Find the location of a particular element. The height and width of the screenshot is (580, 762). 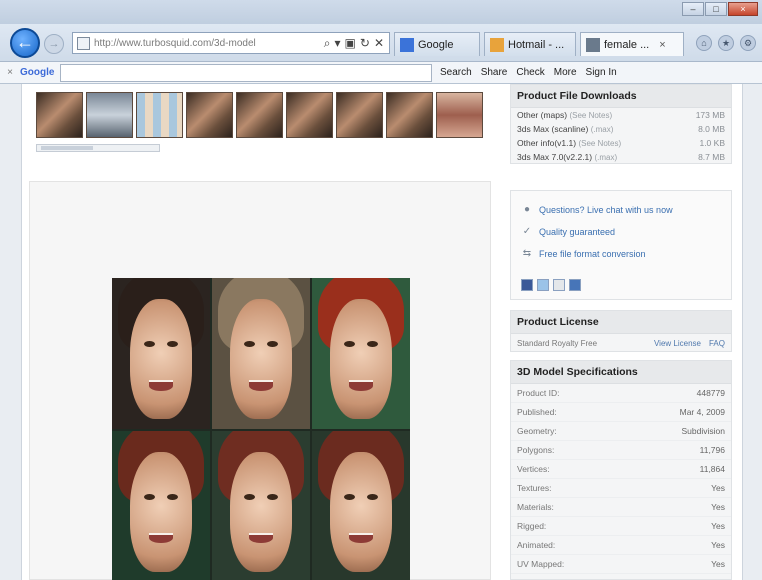

search-icon: ⌕ is located at coordinates (327, 43).